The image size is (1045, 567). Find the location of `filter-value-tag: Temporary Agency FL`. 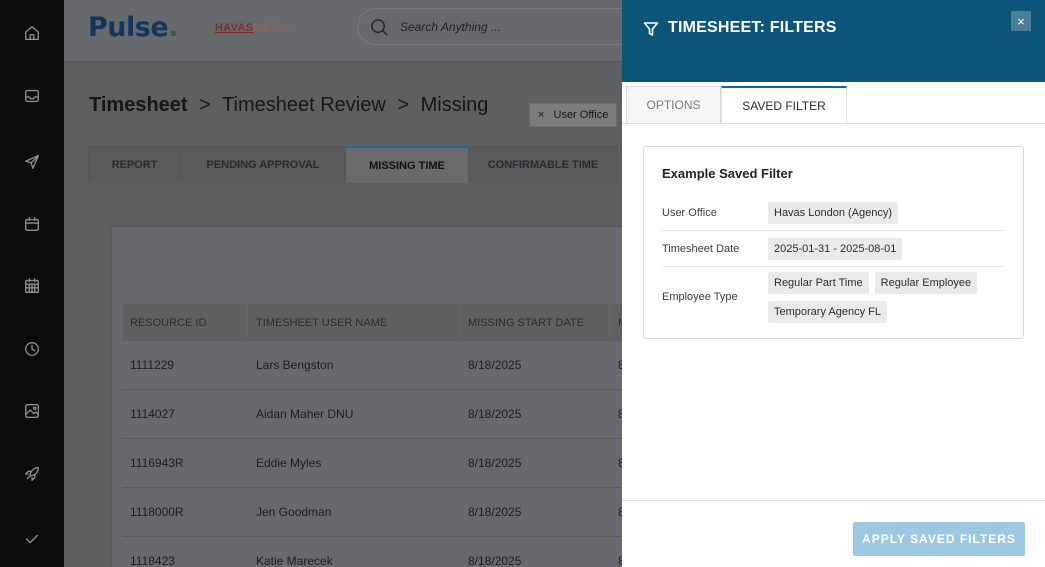

filter-value-tag: Temporary Agency FL is located at coordinates (827, 311).